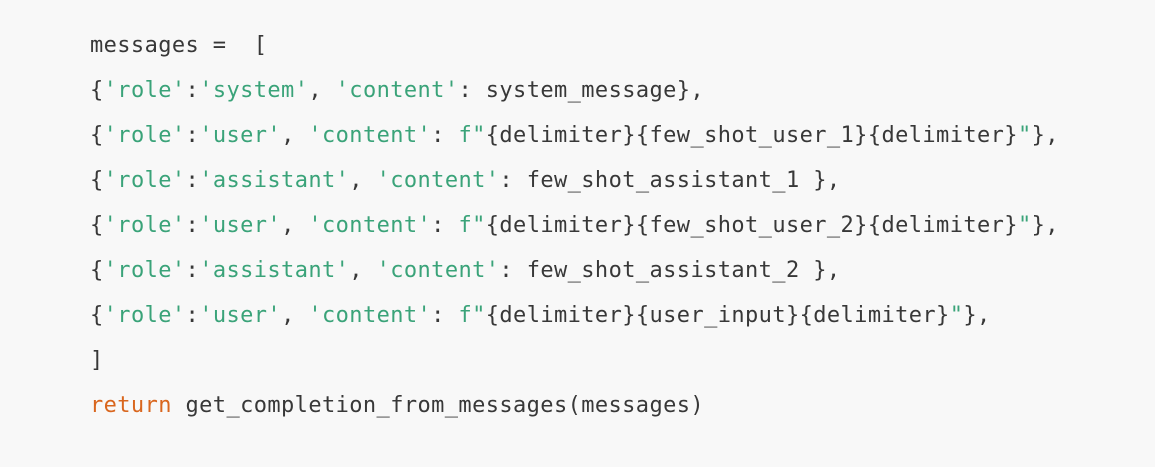 The image size is (1155, 467). What do you see at coordinates (622, 45) in the screenshot?
I see `code-line: messages = [` at bounding box center [622, 45].